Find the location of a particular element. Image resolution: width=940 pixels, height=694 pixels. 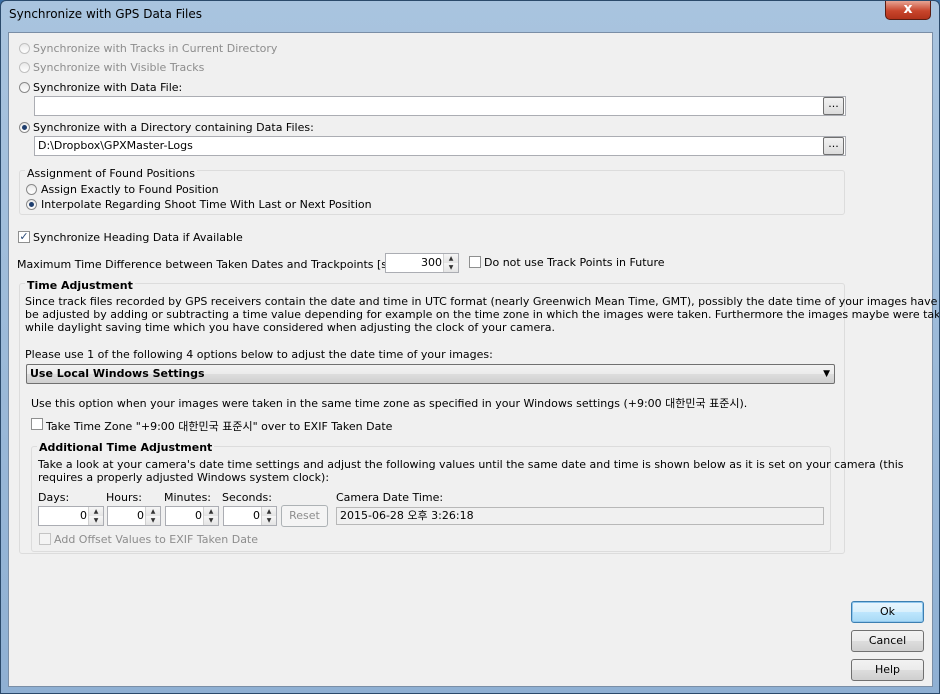

time-adjustment-title: Time Adjustment is located at coordinates (80, 285).